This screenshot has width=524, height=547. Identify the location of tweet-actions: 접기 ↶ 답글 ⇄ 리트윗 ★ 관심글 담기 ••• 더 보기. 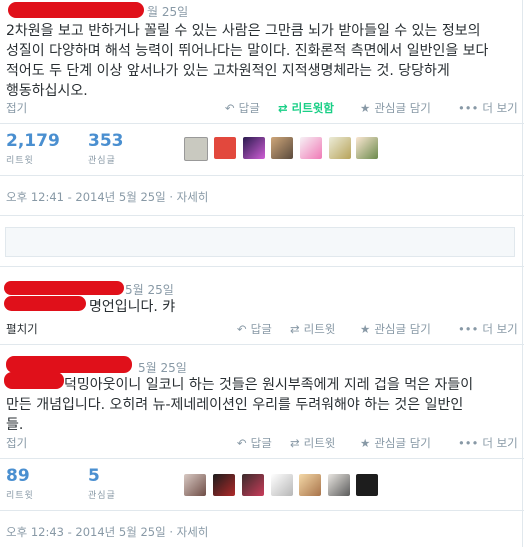
(262, 443).